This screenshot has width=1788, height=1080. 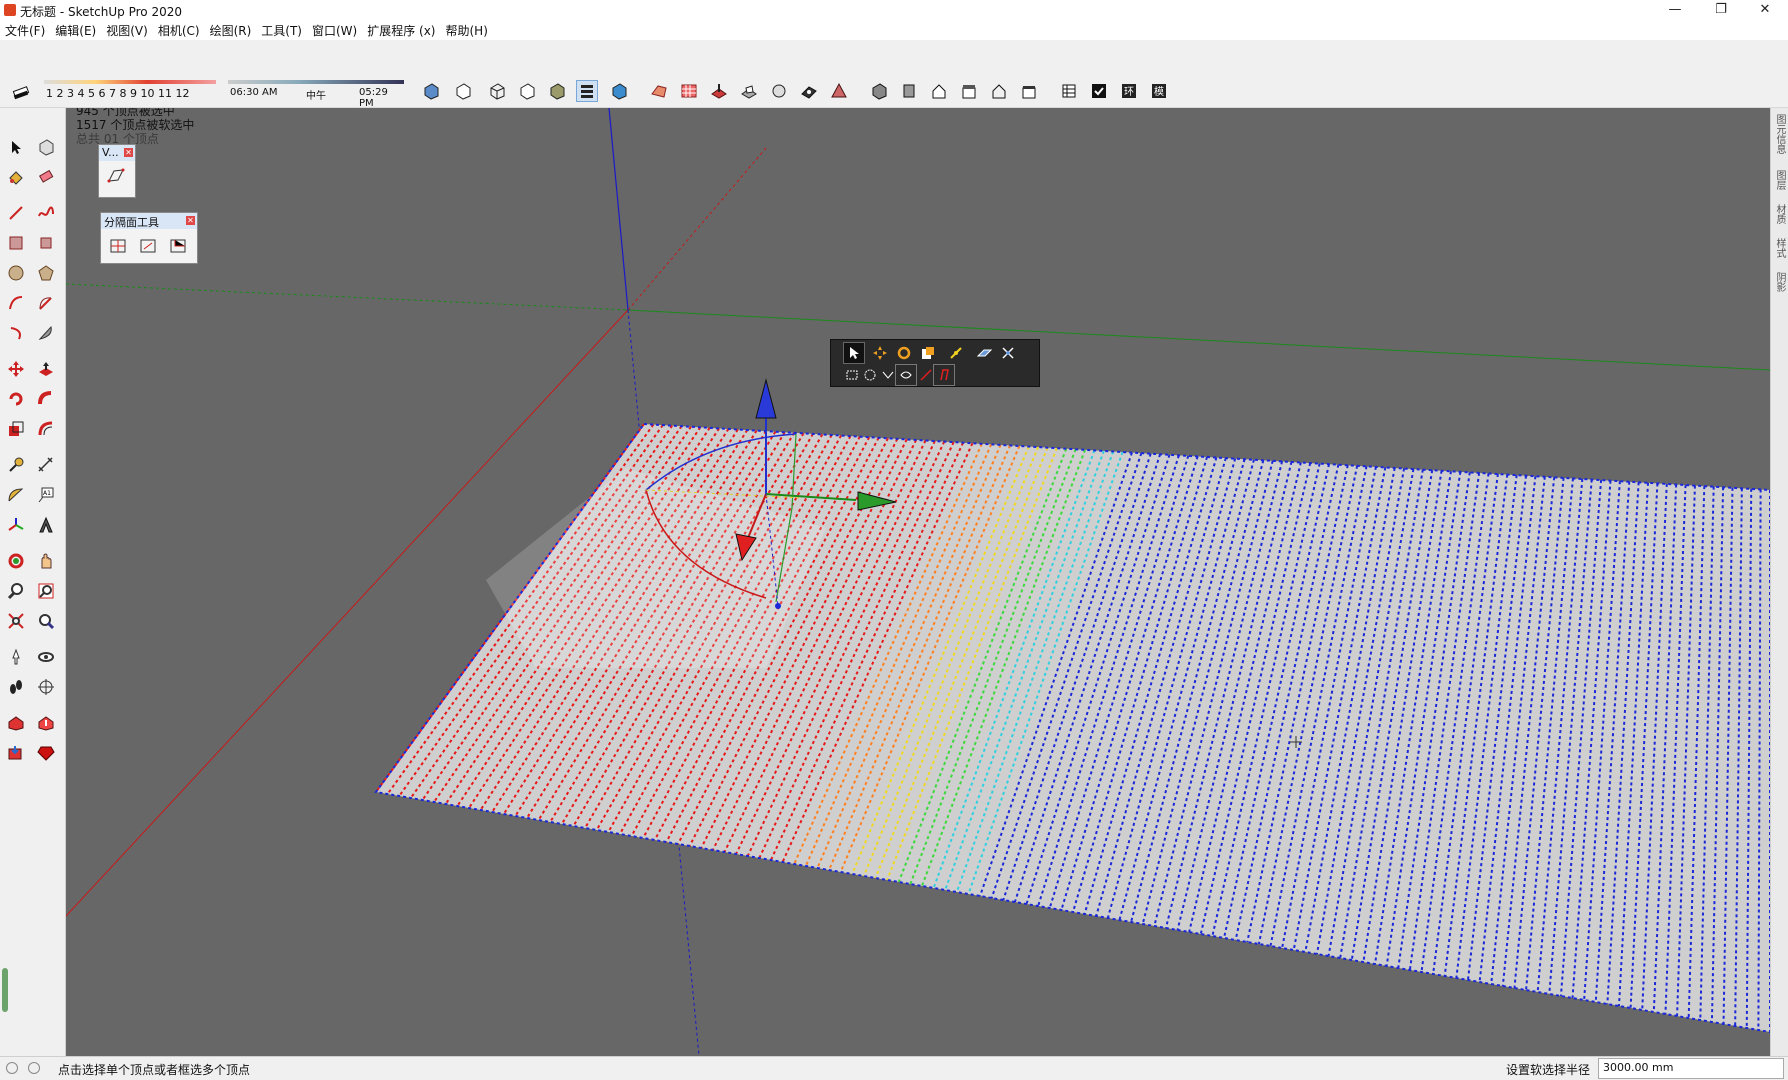 I want to click on scale-tool-icon, so click(x=16, y=429).